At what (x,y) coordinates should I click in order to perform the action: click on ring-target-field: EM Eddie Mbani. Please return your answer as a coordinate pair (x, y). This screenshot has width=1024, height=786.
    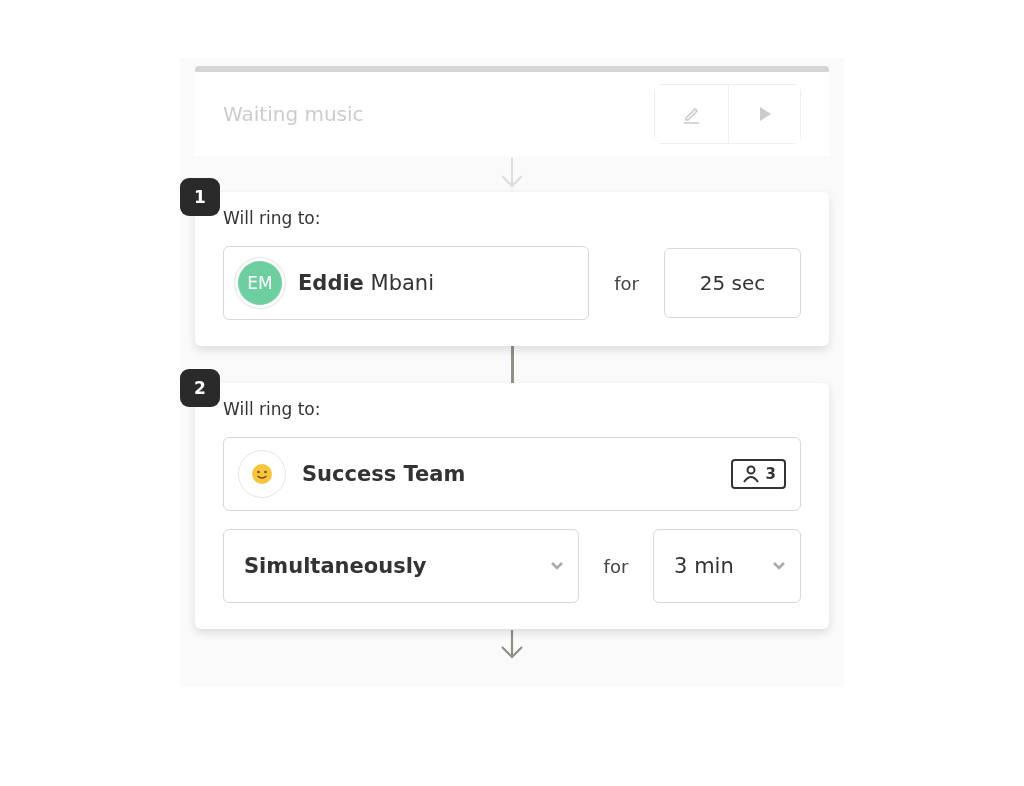
    Looking at the image, I should click on (406, 283).